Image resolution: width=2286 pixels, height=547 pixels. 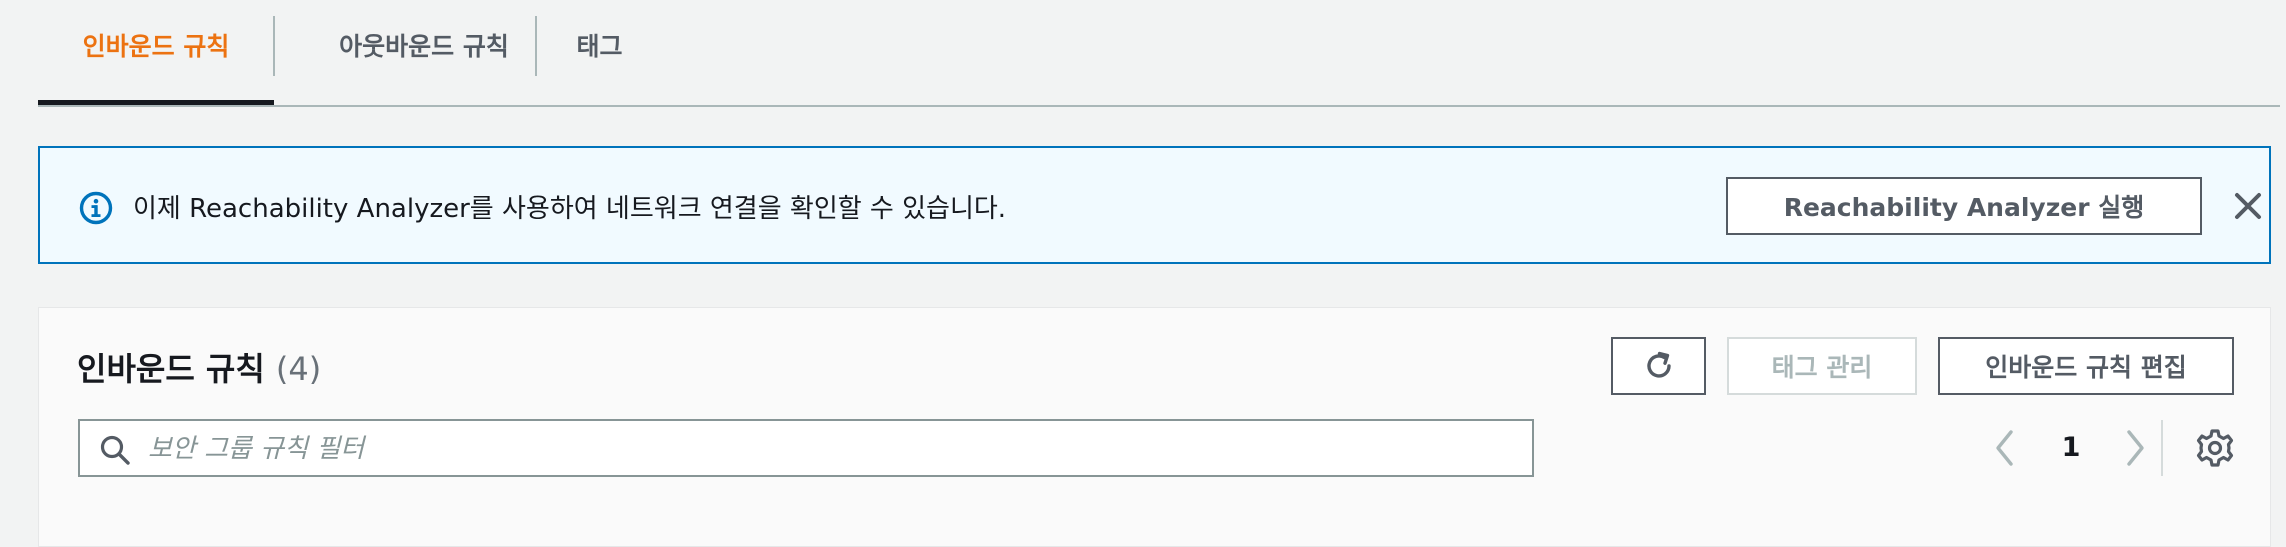 I want to click on chevron-right-icon, so click(x=2136, y=448).